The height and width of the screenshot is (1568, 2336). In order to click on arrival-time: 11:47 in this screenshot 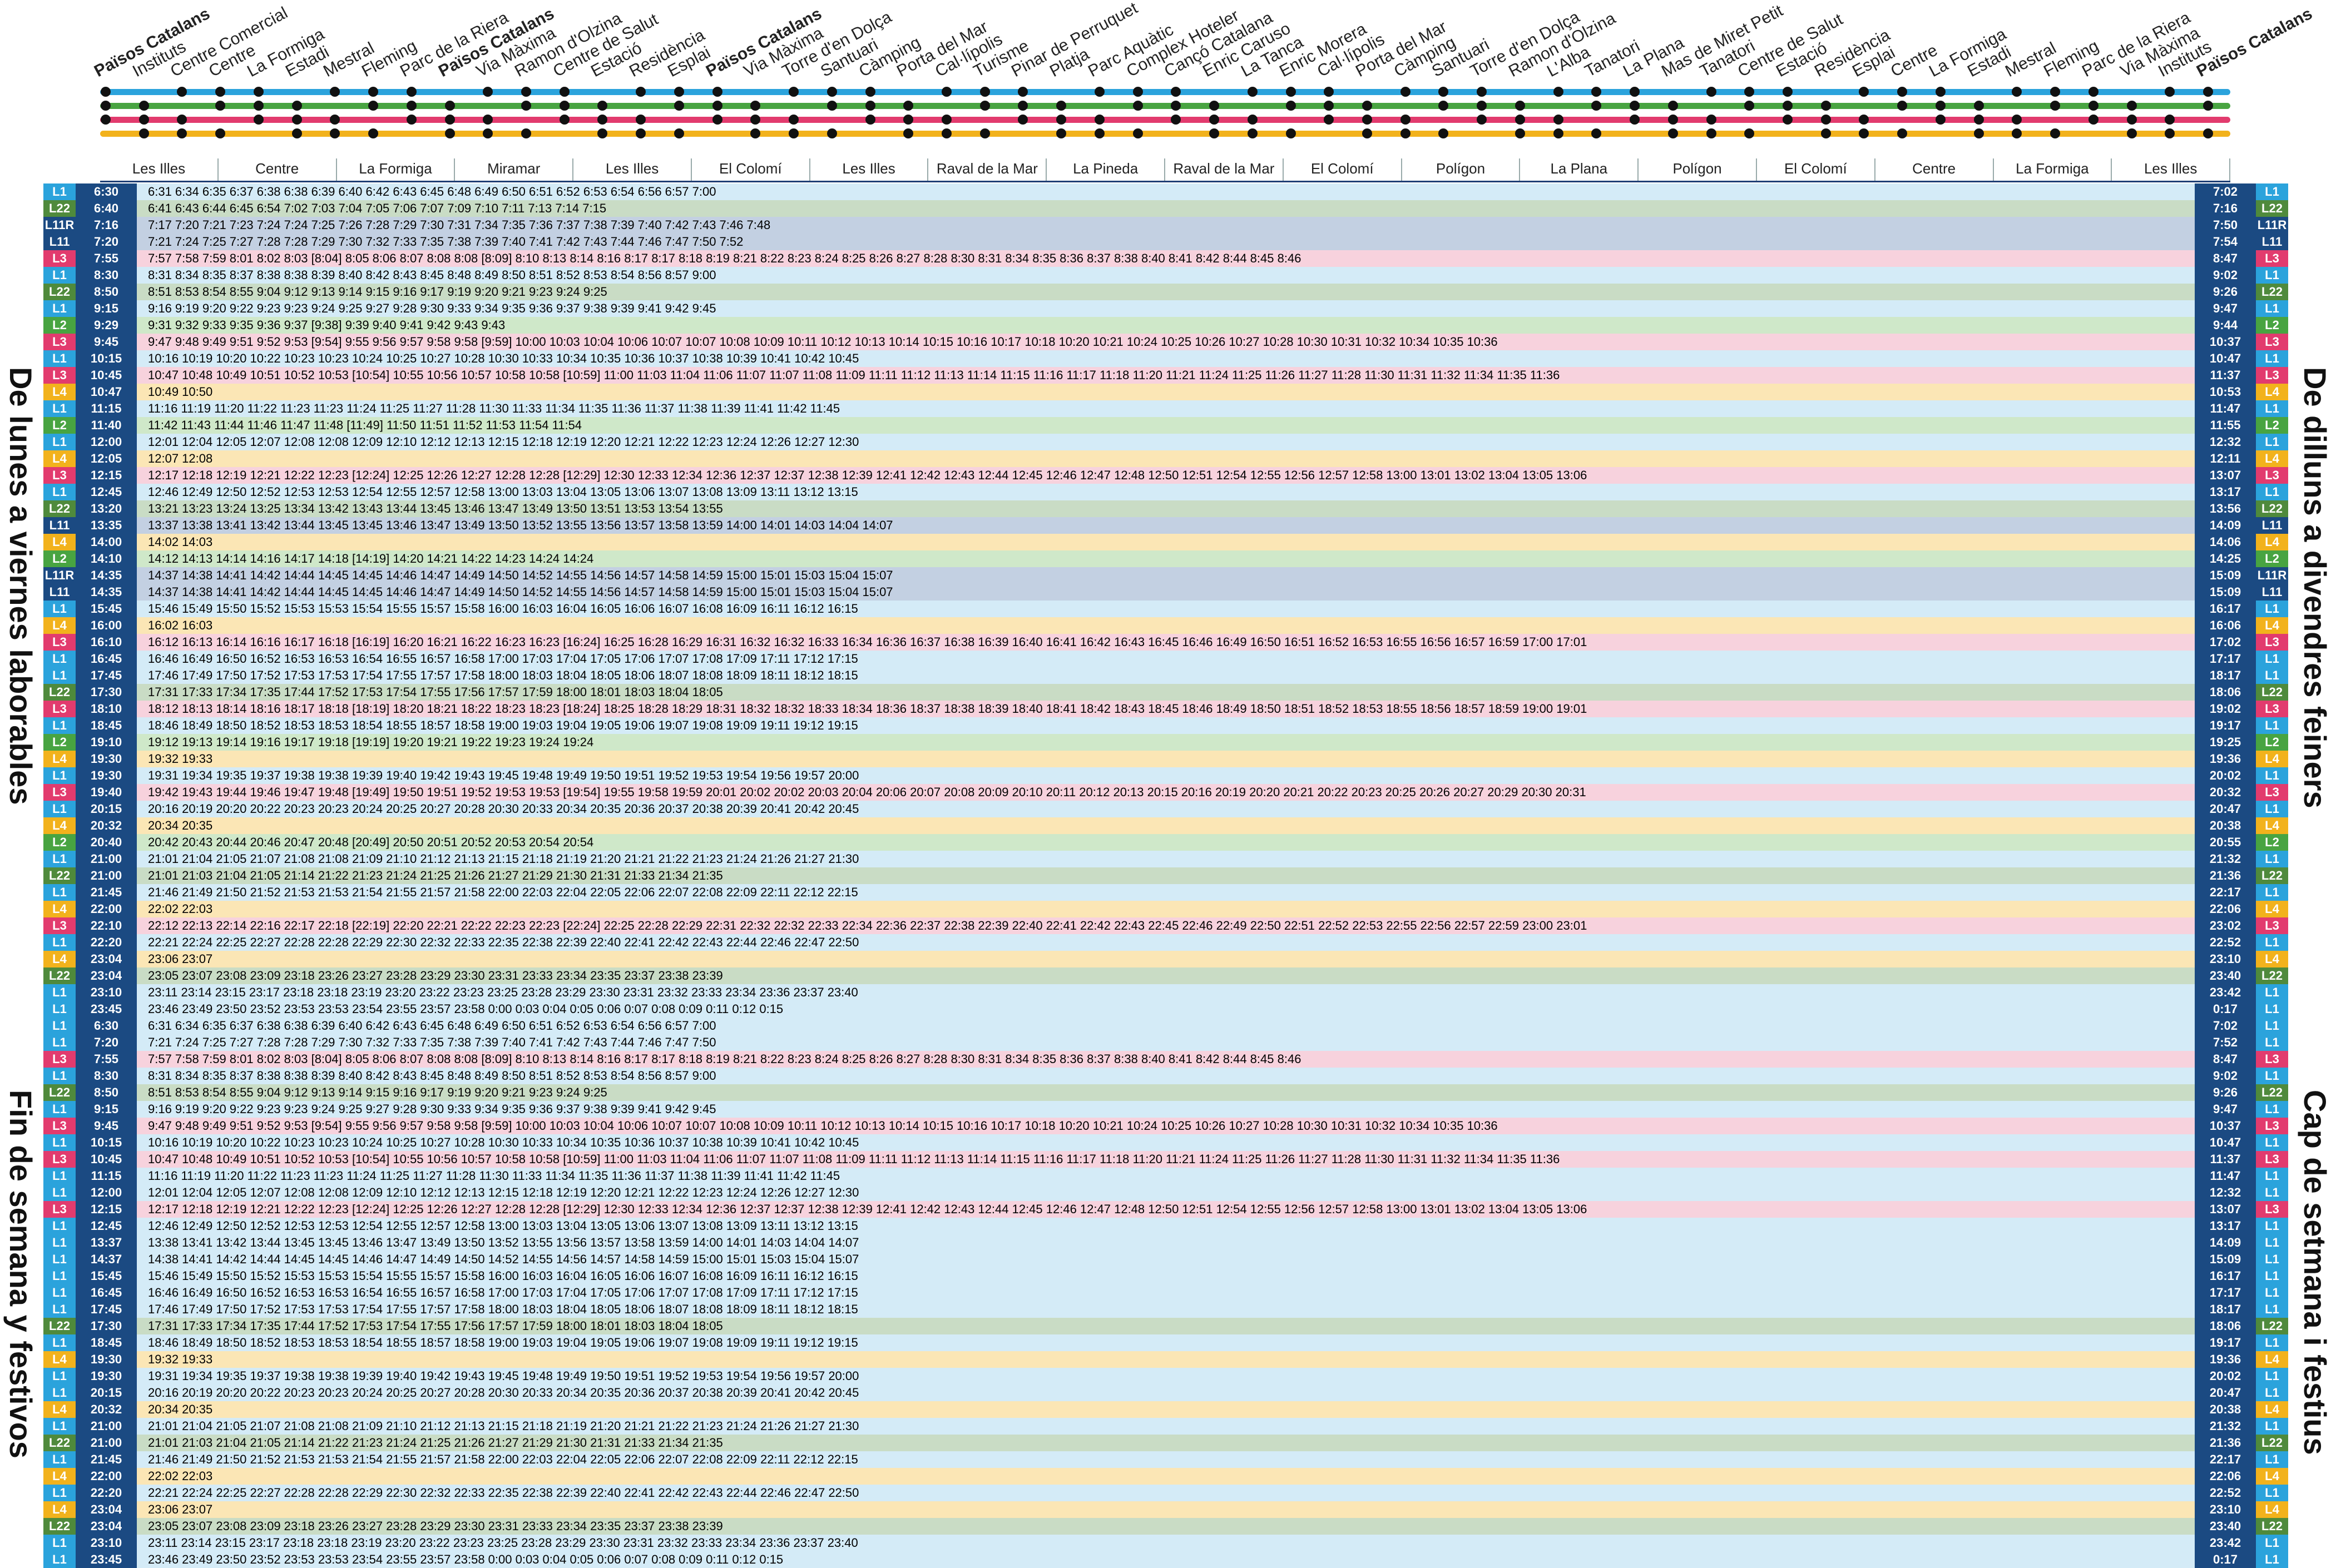, I will do `click(2225, 409)`.